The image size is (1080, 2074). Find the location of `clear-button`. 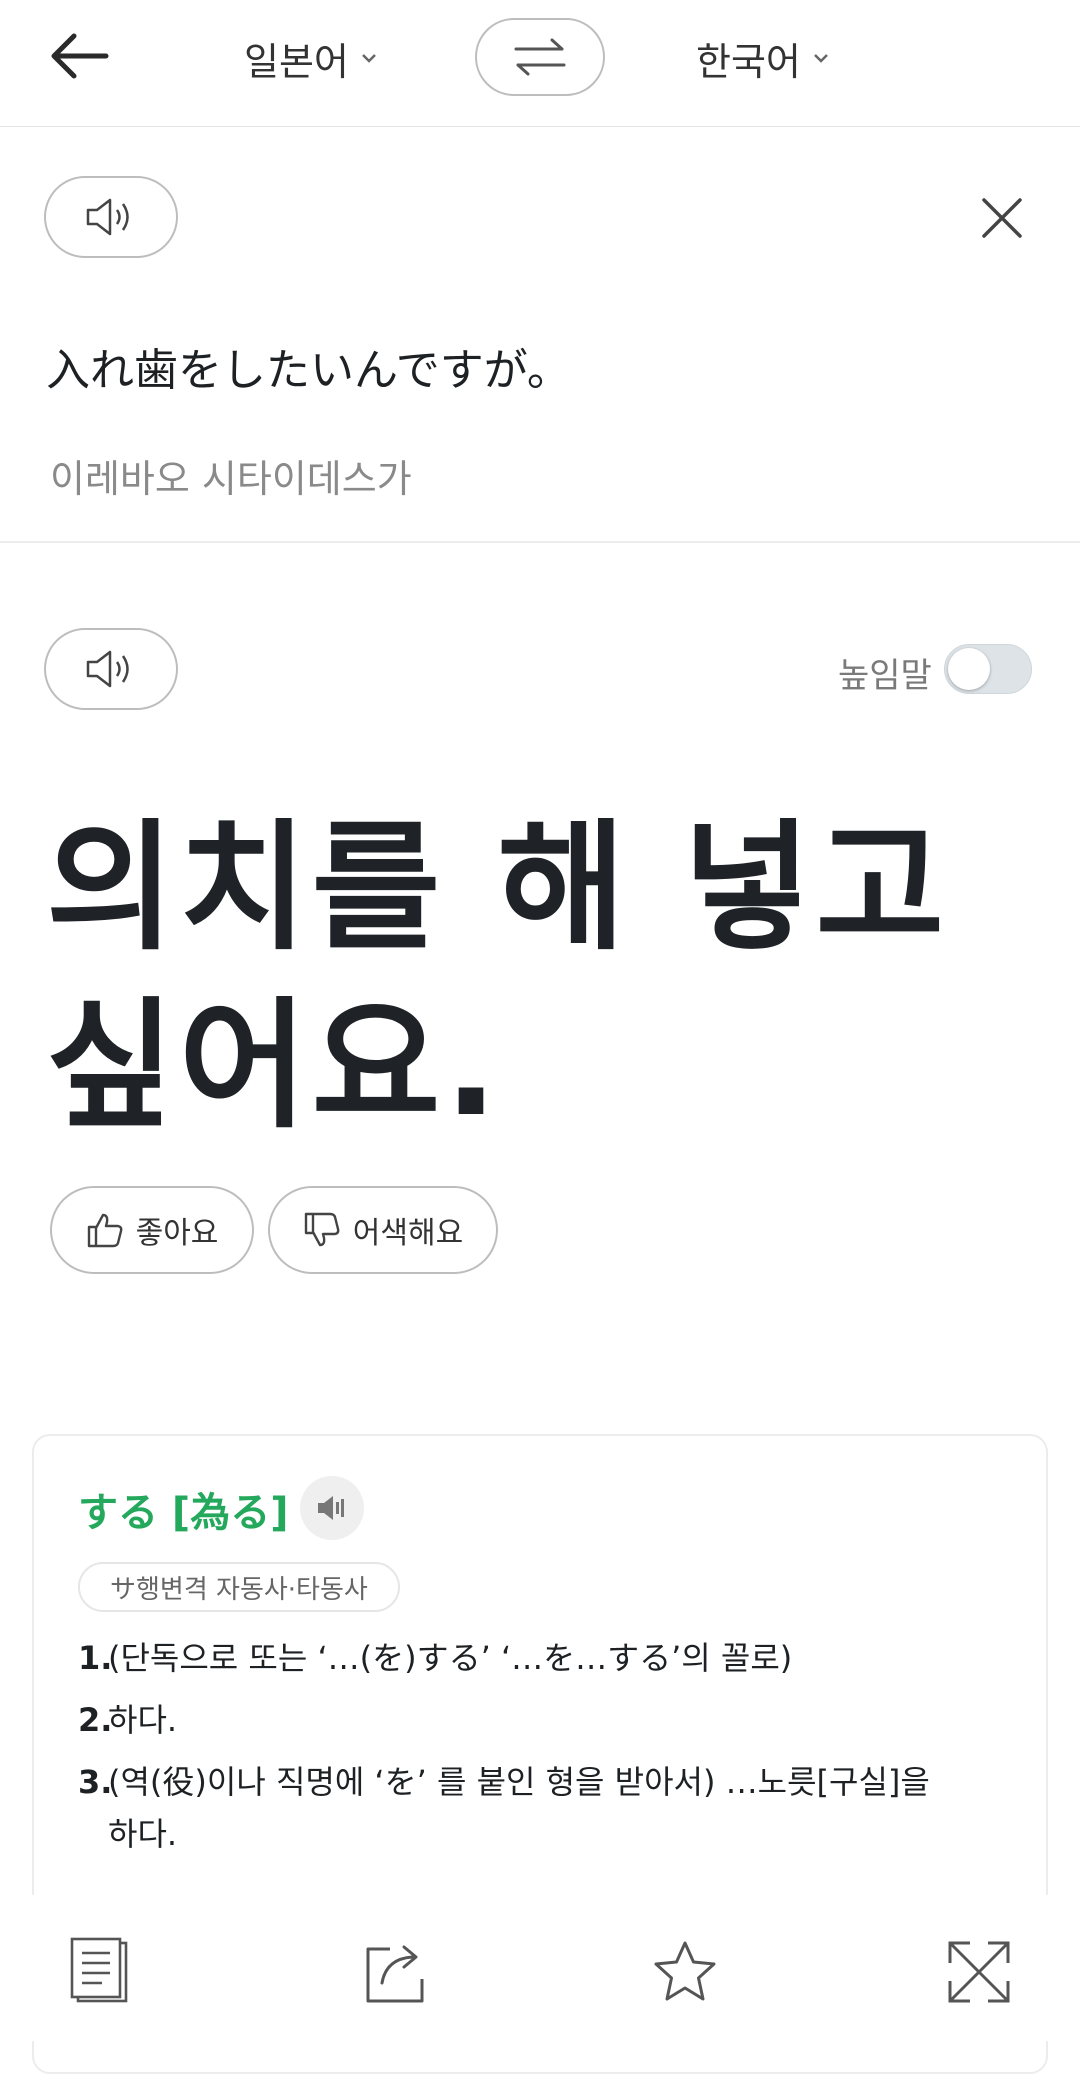

clear-button is located at coordinates (1002, 218).